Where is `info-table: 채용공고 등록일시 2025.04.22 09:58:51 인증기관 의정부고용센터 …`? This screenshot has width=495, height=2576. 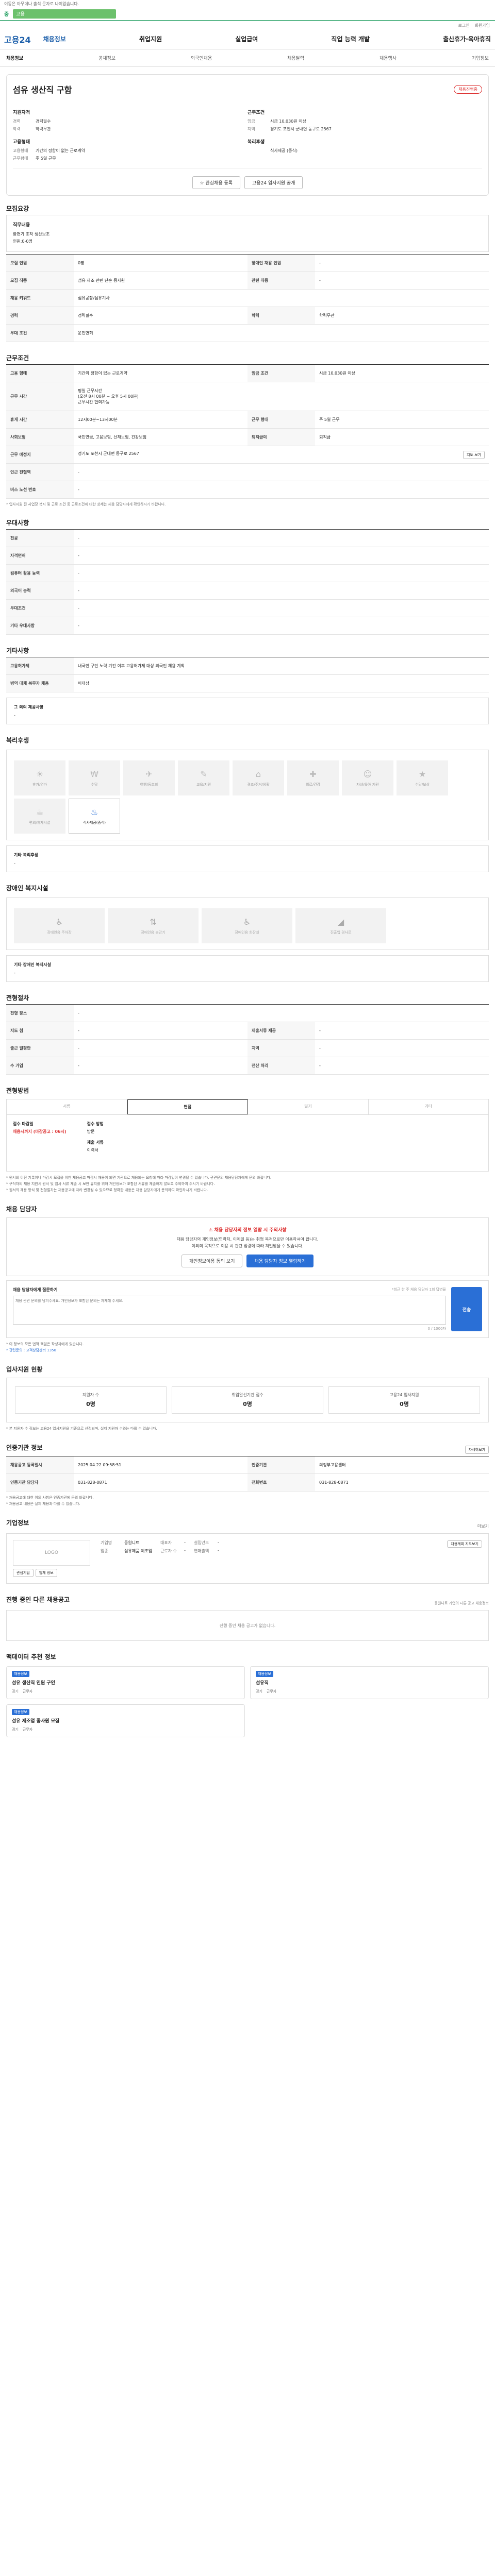
info-table: 채용공고 등록일시 2025.04.22 09:58:51 인증기관 의정부고용센터 … is located at coordinates (247, 1474).